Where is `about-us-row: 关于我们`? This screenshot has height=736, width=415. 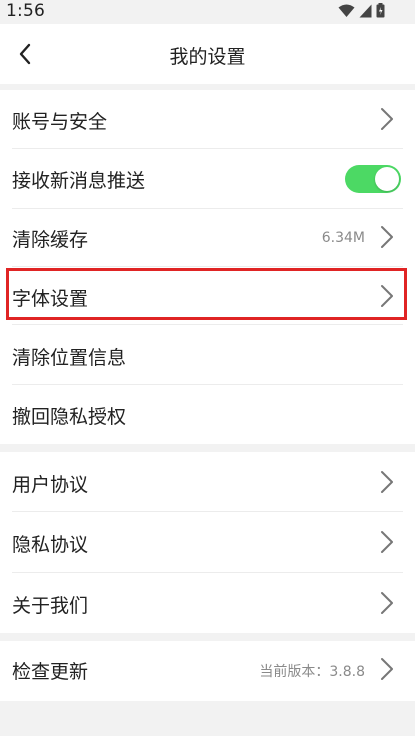
about-us-row: 关于我们 is located at coordinates (207, 603).